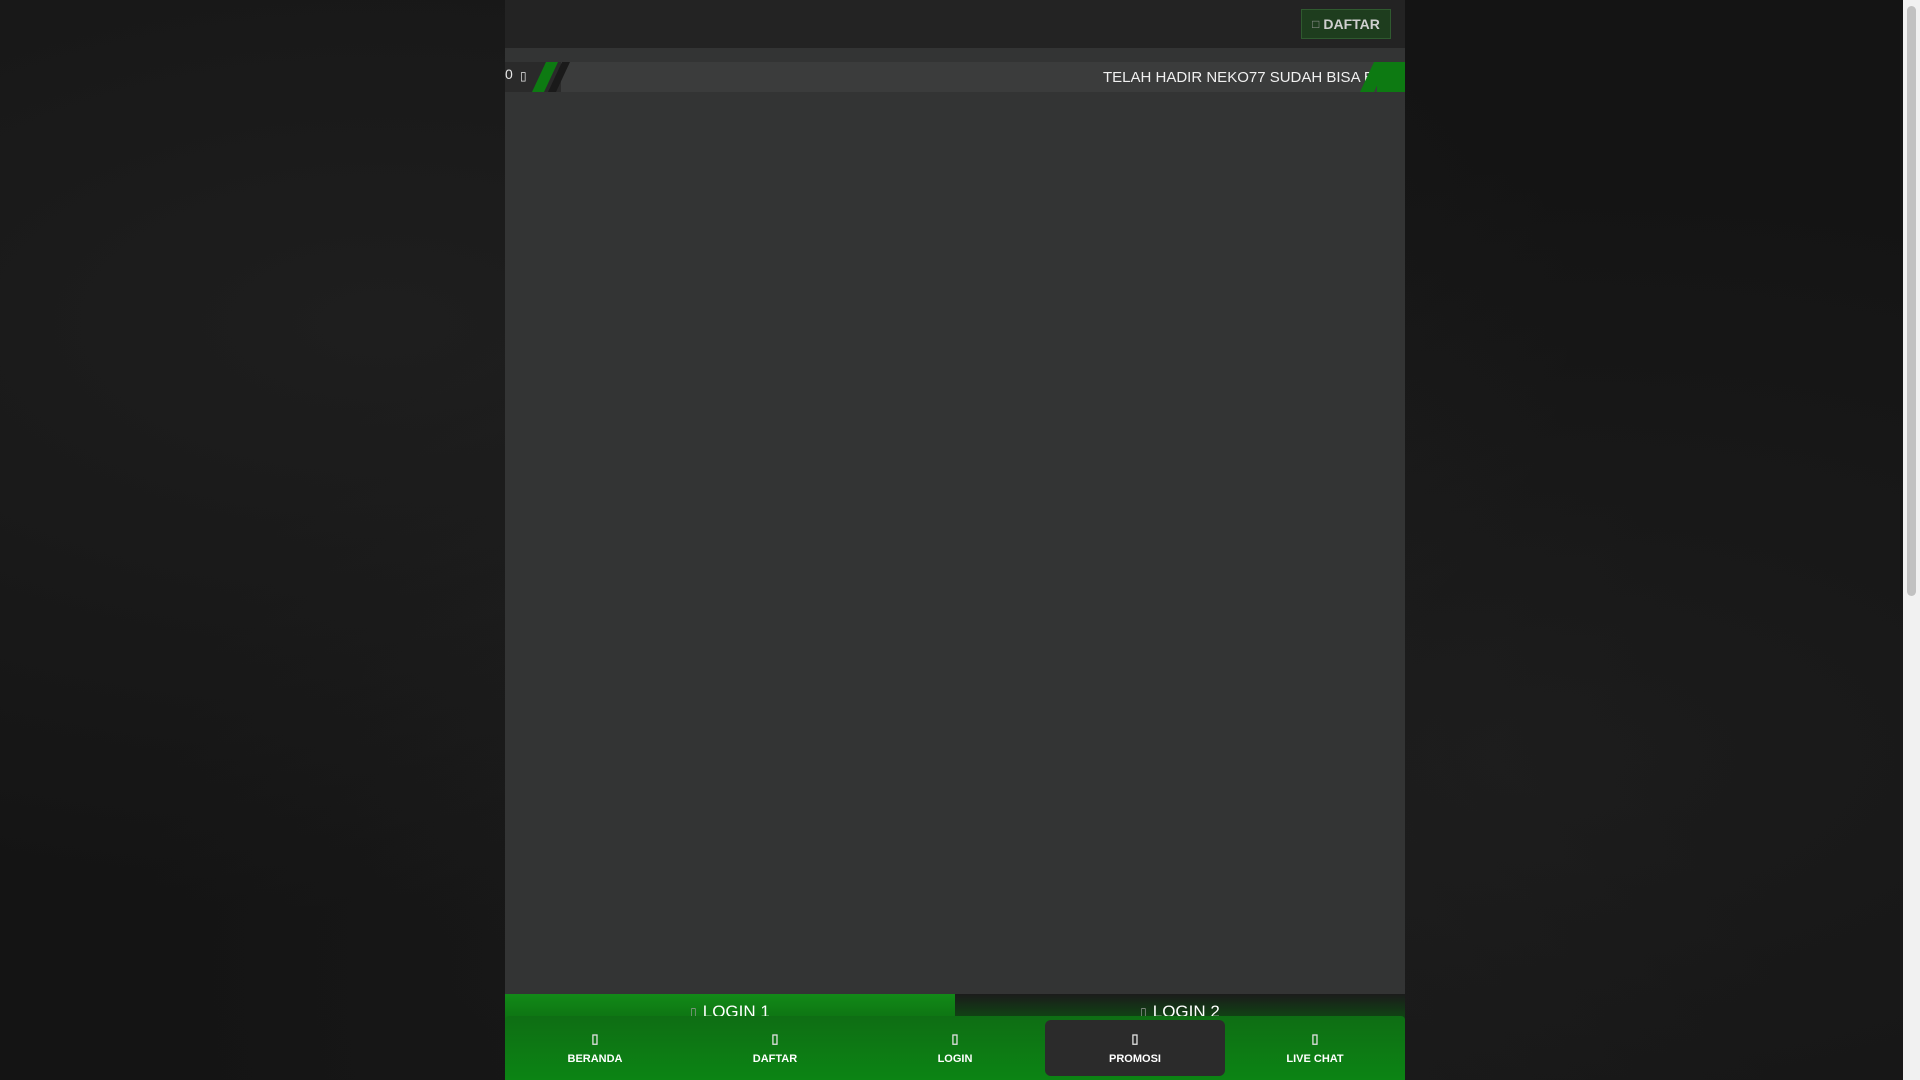  What do you see at coordinates (1315, 1059) in the screenshot?
I see `nav-label: LIVE CHAT` at bounding box center [1315, 1059].